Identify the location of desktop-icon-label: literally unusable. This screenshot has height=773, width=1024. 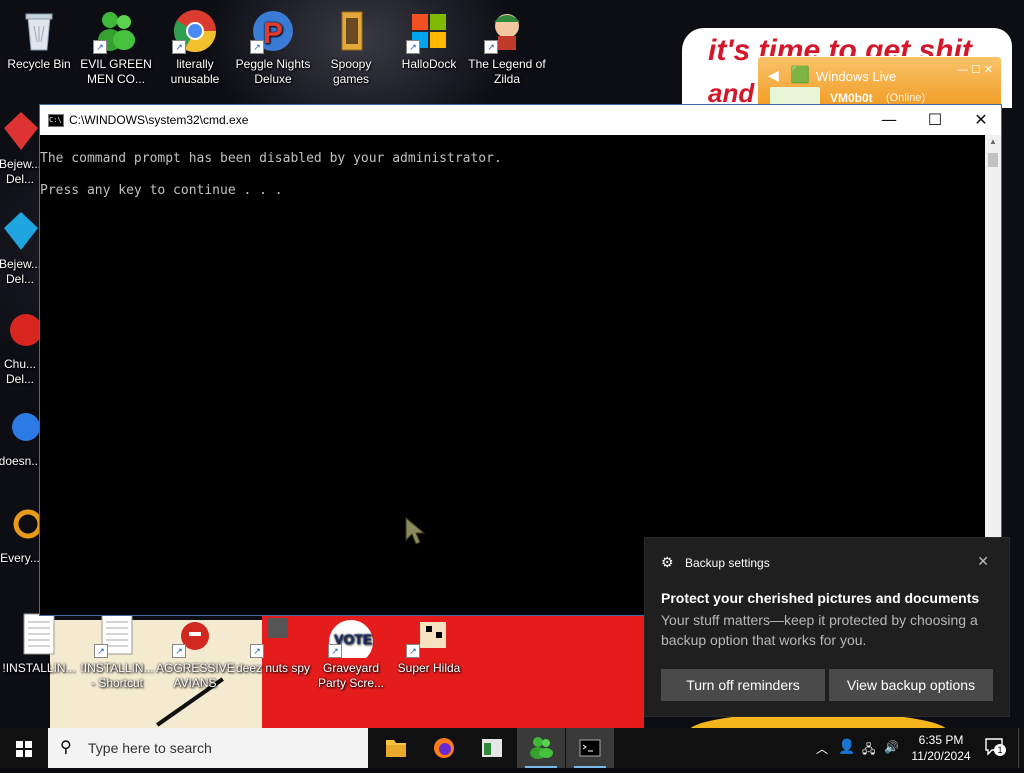
(195, 71).